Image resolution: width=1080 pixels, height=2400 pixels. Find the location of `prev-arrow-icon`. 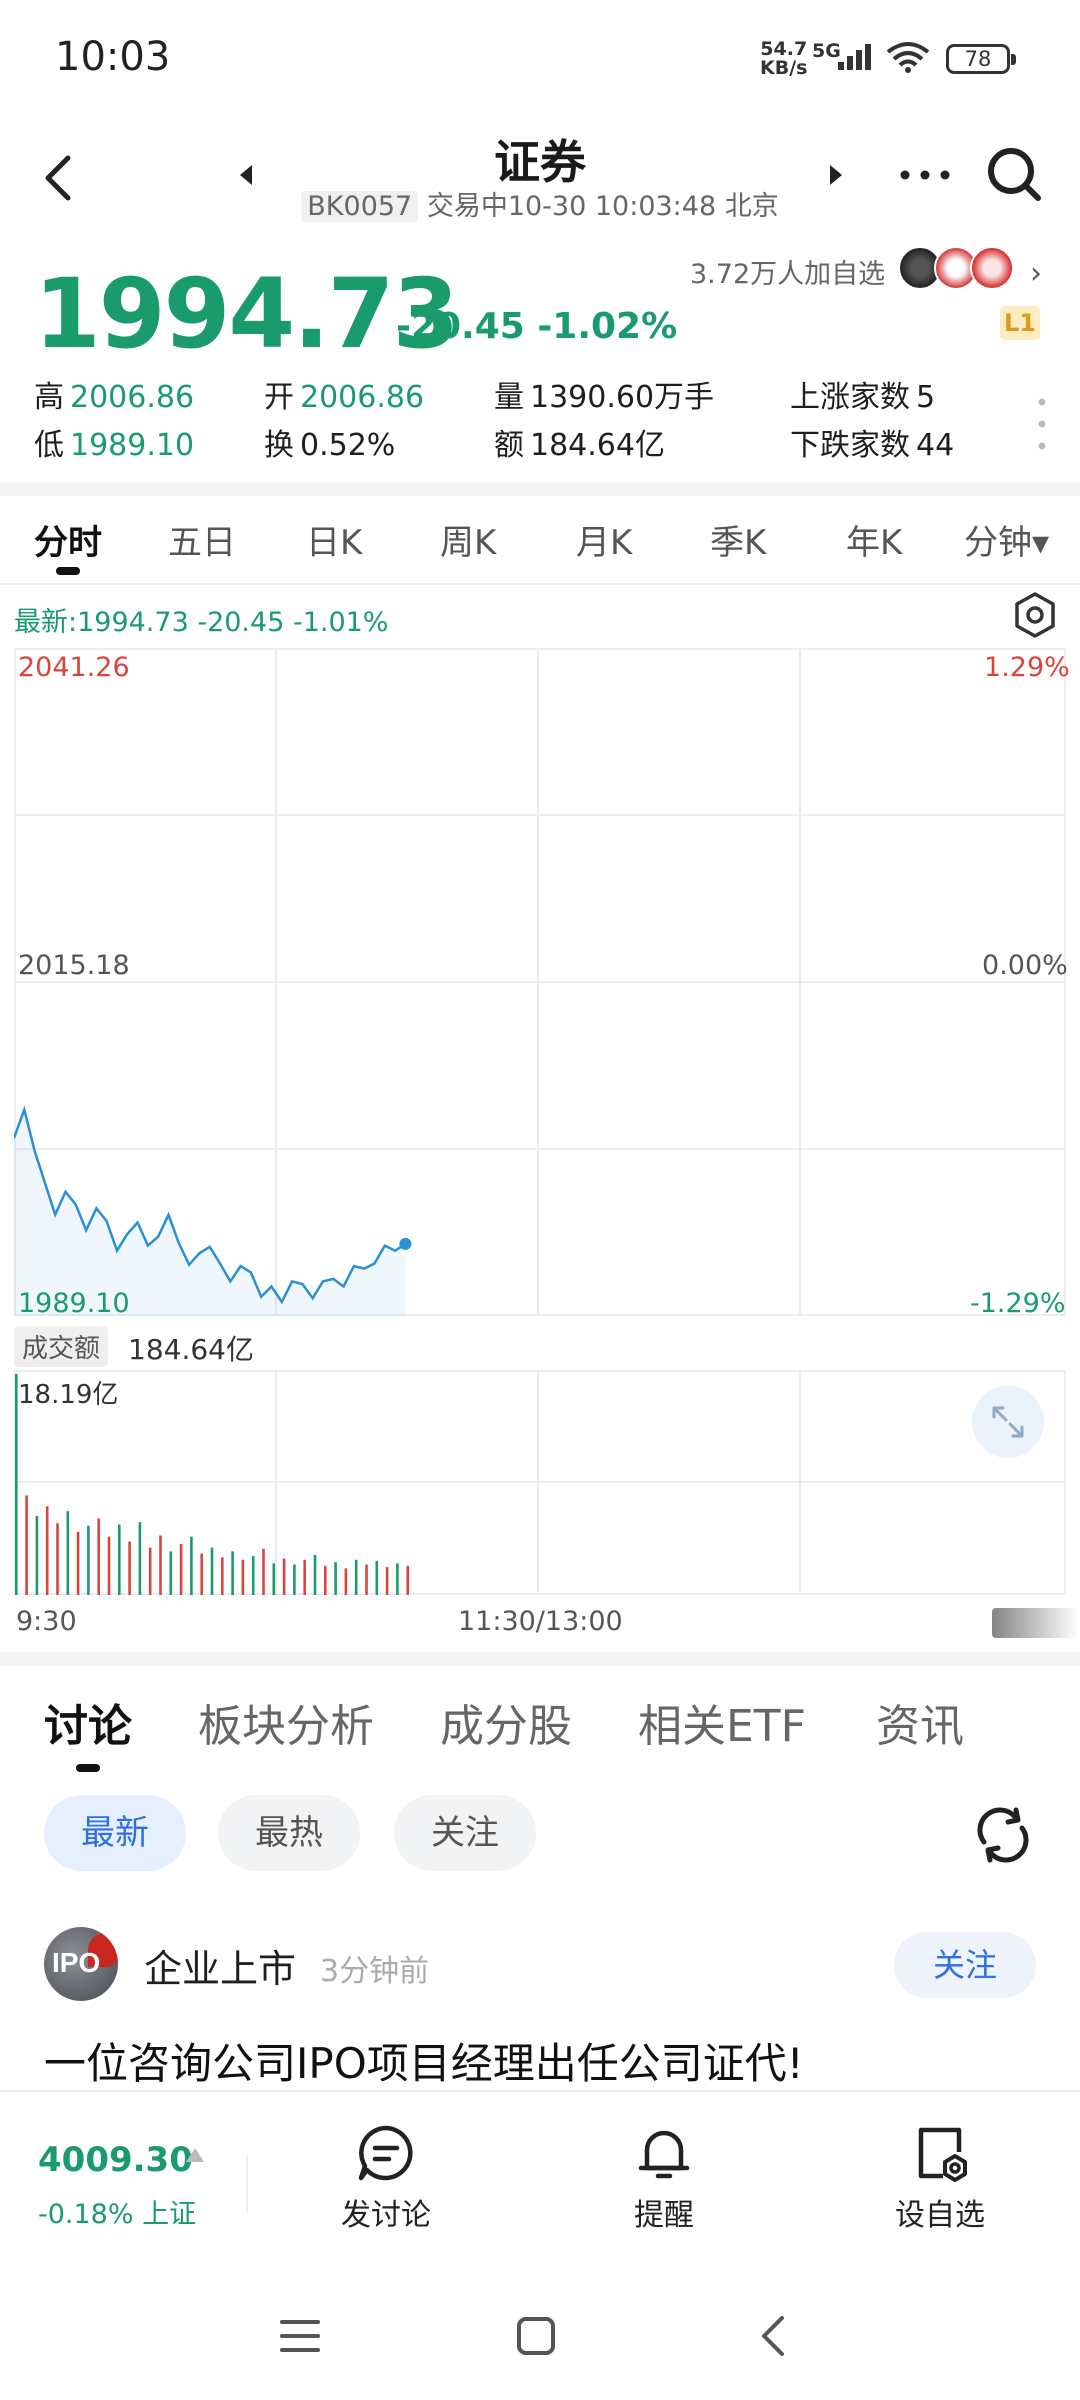

prev-arrow-icon is located at coordinates (247, 175).